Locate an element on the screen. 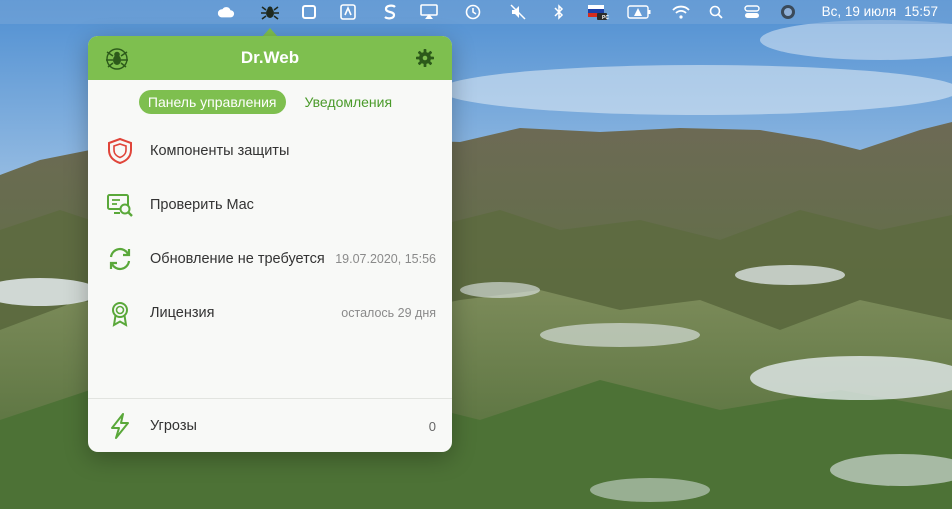  scan-mac-icon is located at coordinates (120, 205).